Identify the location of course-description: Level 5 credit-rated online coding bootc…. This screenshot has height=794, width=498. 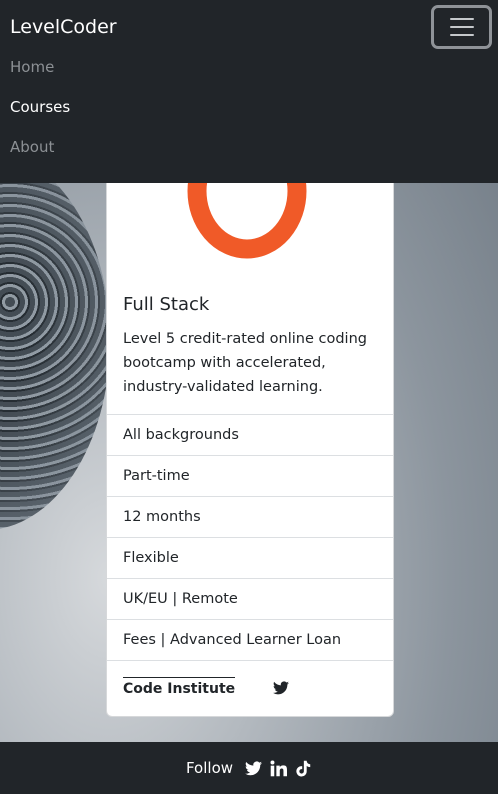
(245, 363).